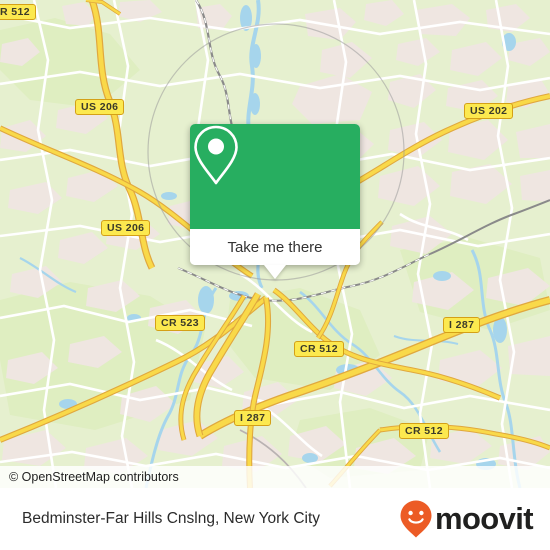  I want to click on road-shield: CR 523, so click(180, 323).